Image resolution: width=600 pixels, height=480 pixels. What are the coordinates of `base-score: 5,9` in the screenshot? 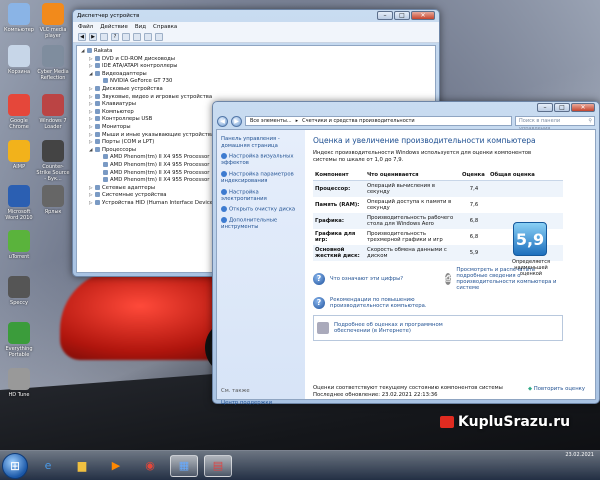 It's located at (530, 239).